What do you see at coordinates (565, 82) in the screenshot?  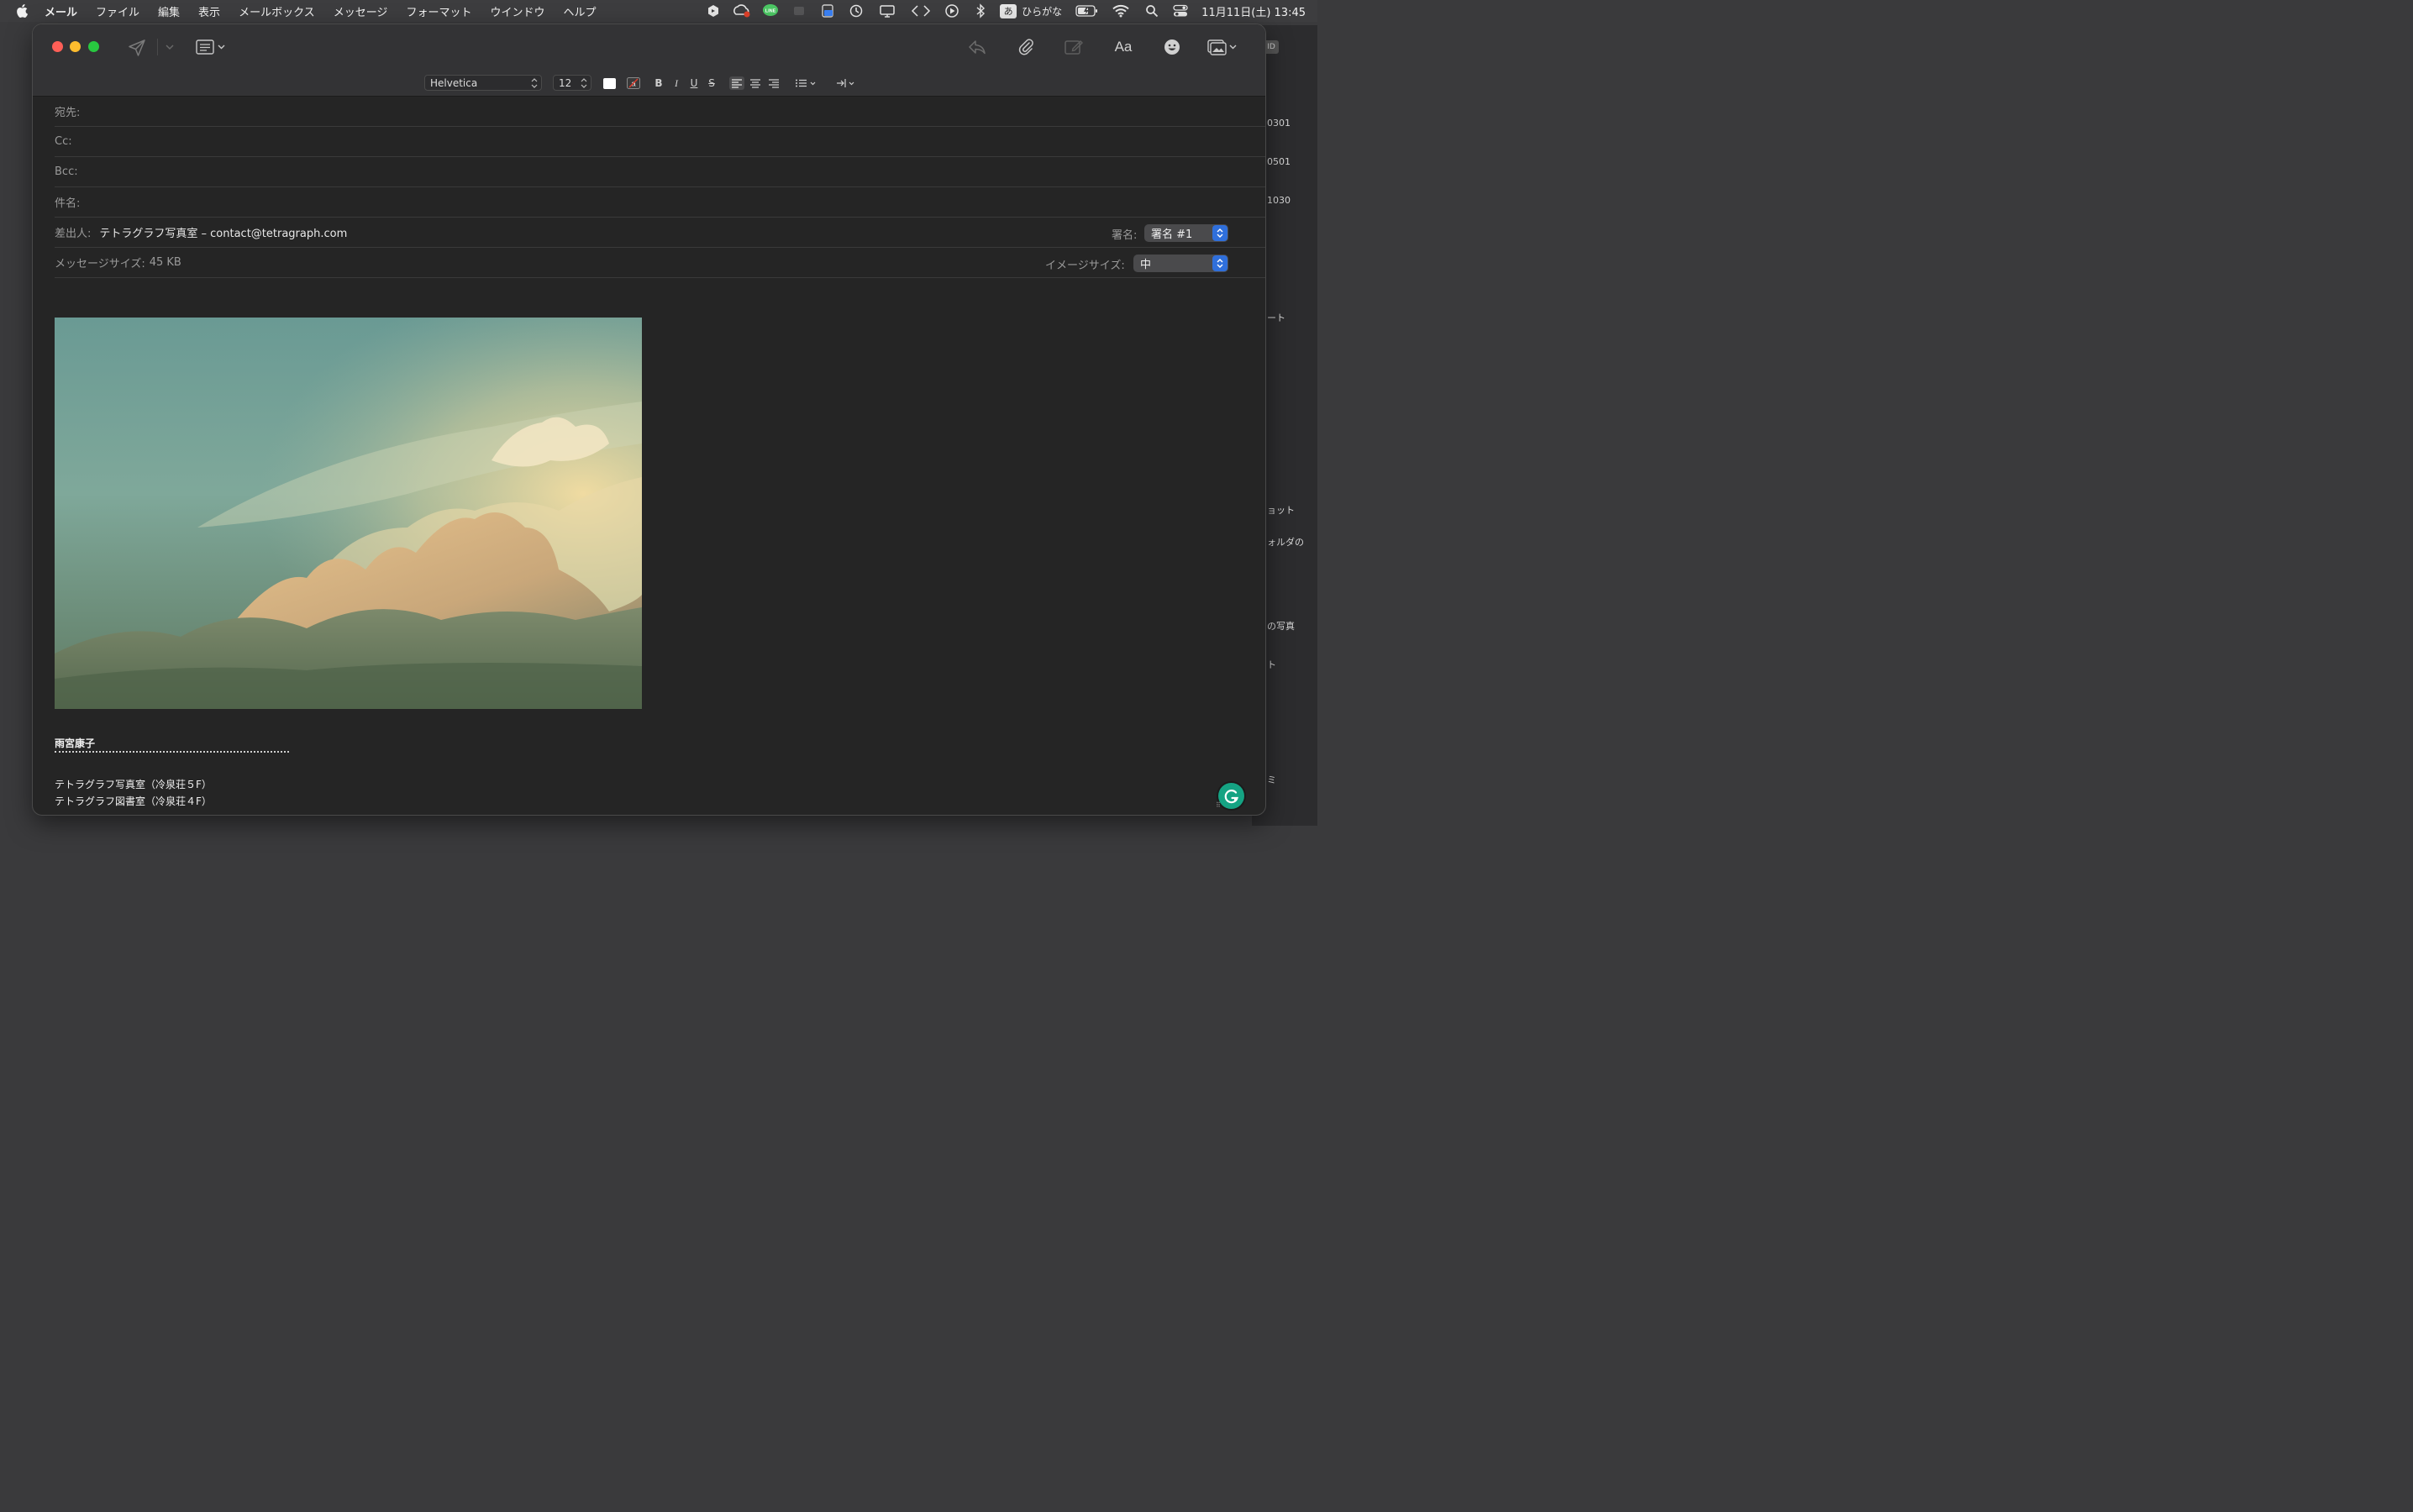 I see `font-size-value: 12` at bounding box center [565, 82].